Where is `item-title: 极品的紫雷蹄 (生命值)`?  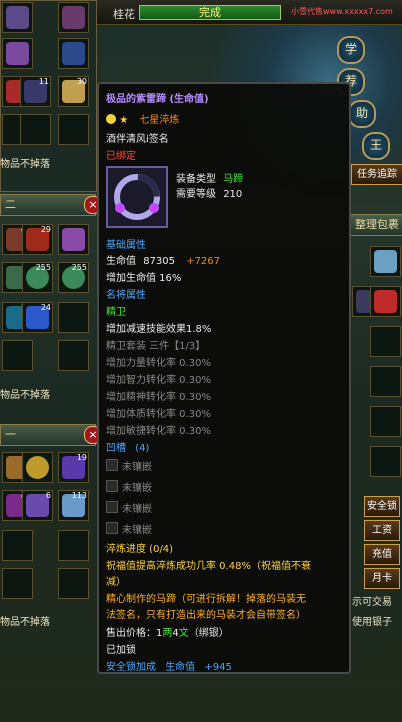 item-title: 极品的紫雷蹄 (生命值) is located at coordinates (157, 99).